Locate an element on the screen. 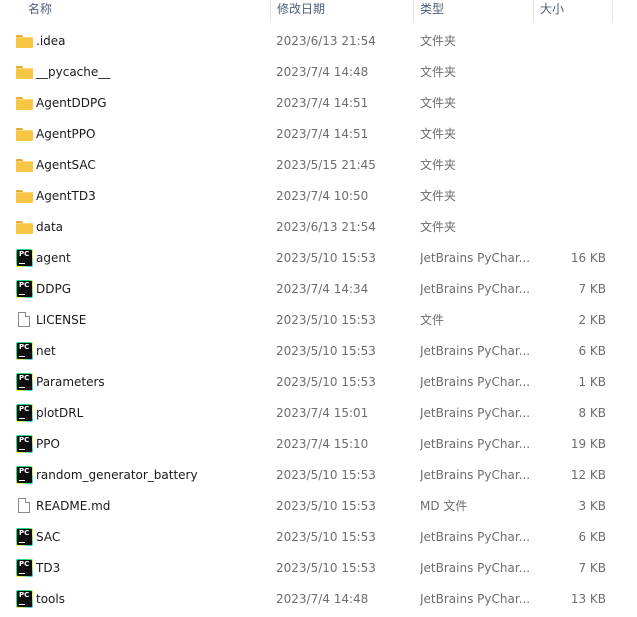 This screenshot has height=617, width=637. file-name: .idea is located at coordinates (51, 41).